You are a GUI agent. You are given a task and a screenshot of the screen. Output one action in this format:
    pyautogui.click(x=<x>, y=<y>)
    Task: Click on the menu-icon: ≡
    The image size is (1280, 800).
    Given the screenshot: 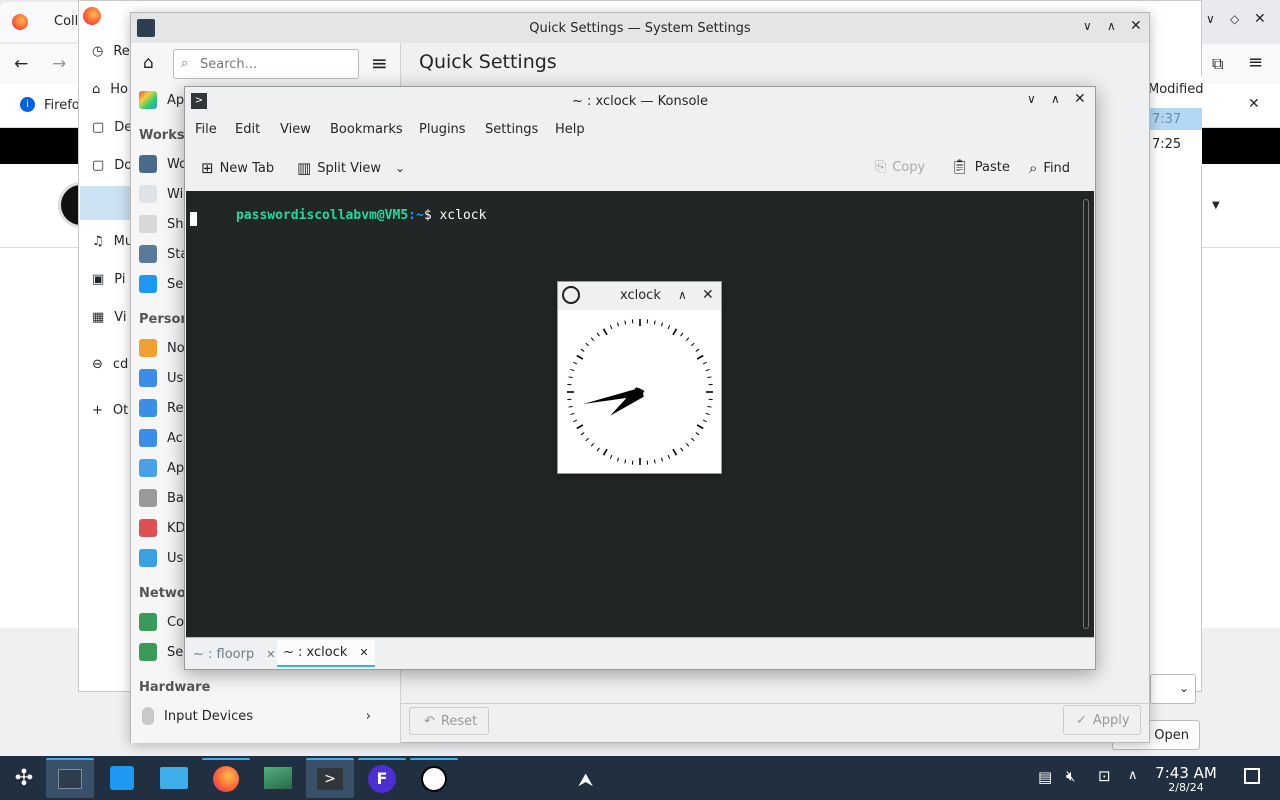 What is the action you would take?
    pyautogui.click(x=1255, y=62)
    